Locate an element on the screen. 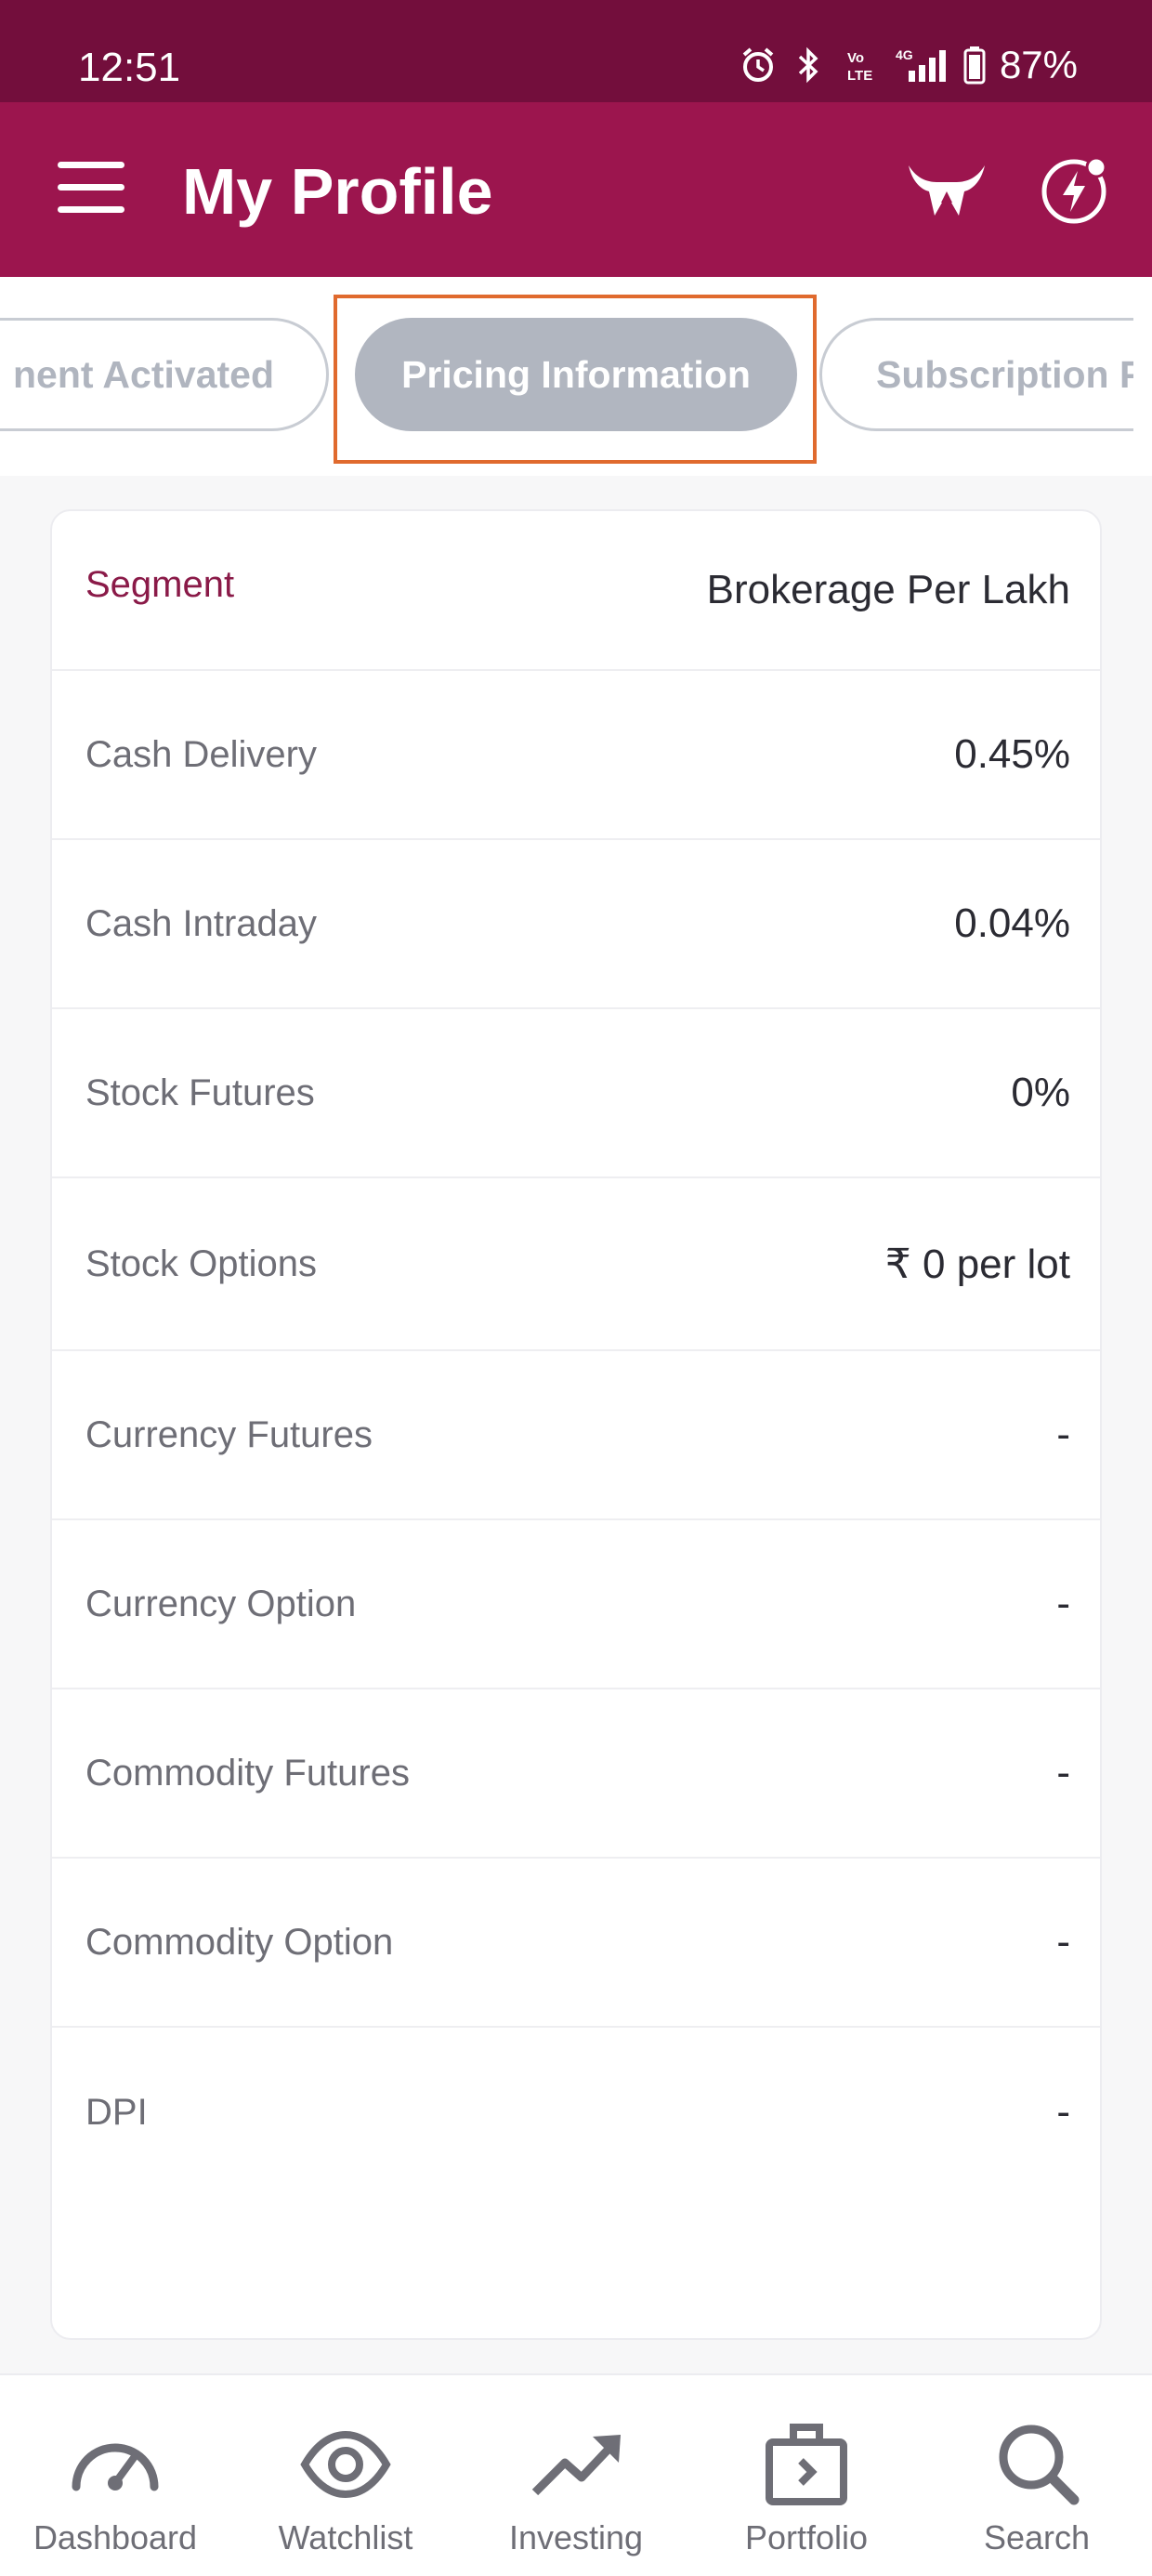 The width and height of the screenshot is (1152, 2576). table-row: Commodity Option - is located at coordinates (576, 1943).